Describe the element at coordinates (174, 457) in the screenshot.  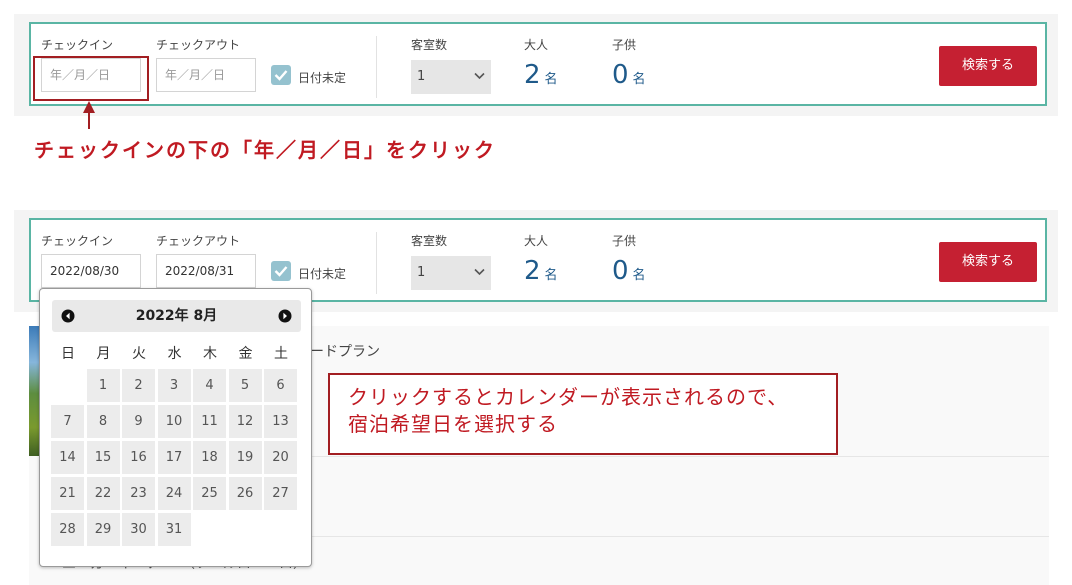
I see `calendar-day: 17` at that location.